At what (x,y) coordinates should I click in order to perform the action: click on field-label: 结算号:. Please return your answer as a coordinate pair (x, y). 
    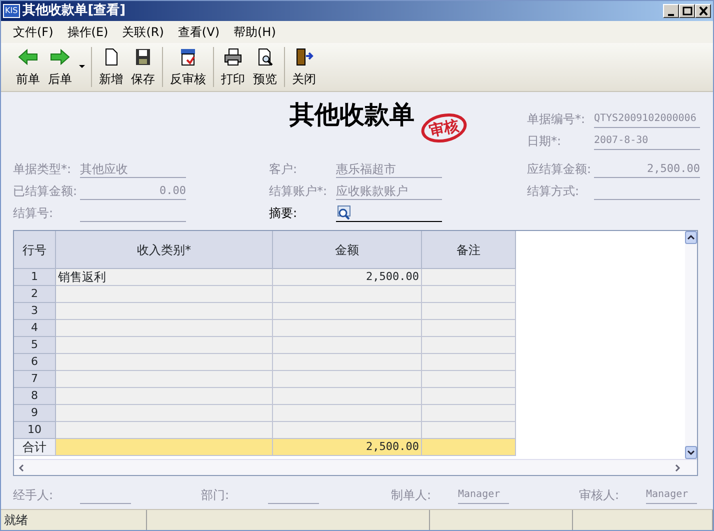
    Looking at the image, I should click on (33, 213).